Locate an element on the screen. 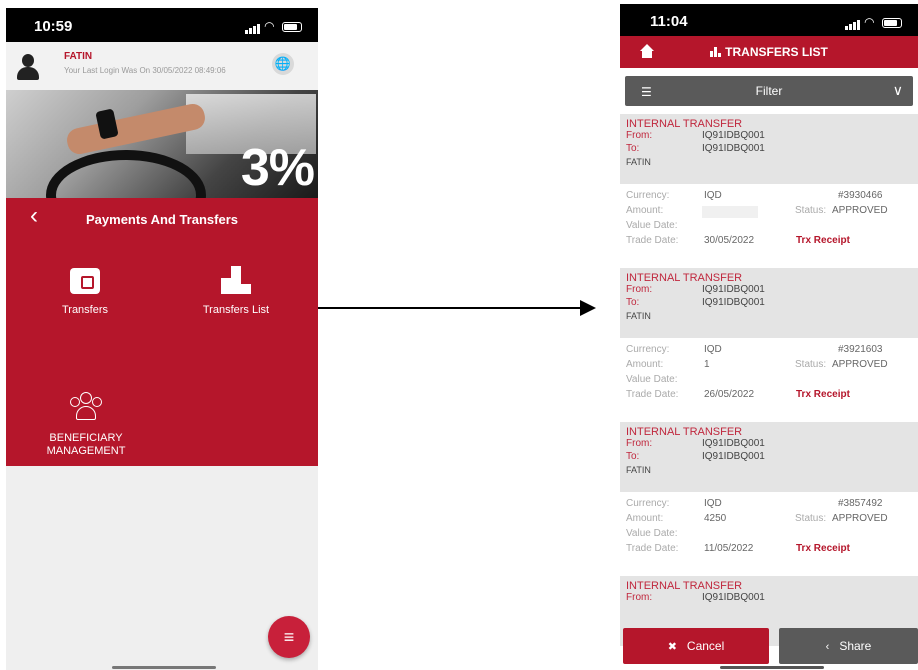 The image size is (918, 670). trade-date-value: 11/05/2022 is located at coordinates (729, 548).